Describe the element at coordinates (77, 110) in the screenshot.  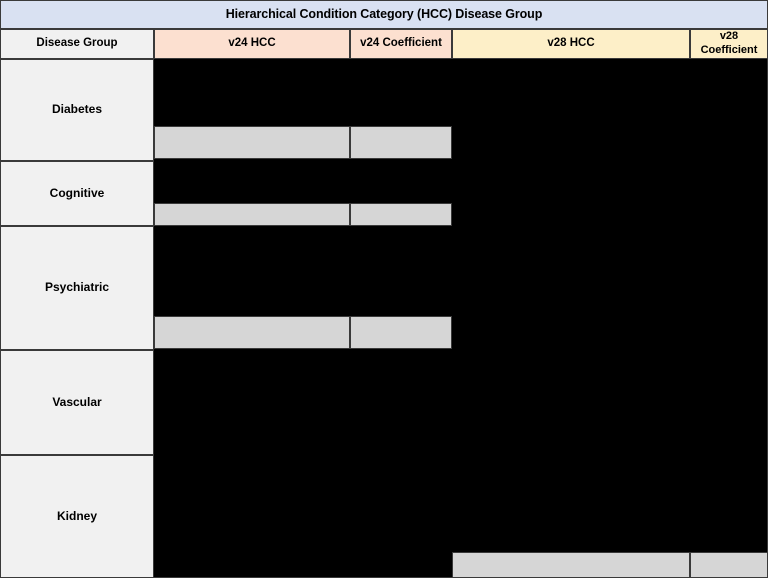
I see `row-label-diabetes: Diabetes` at that location.